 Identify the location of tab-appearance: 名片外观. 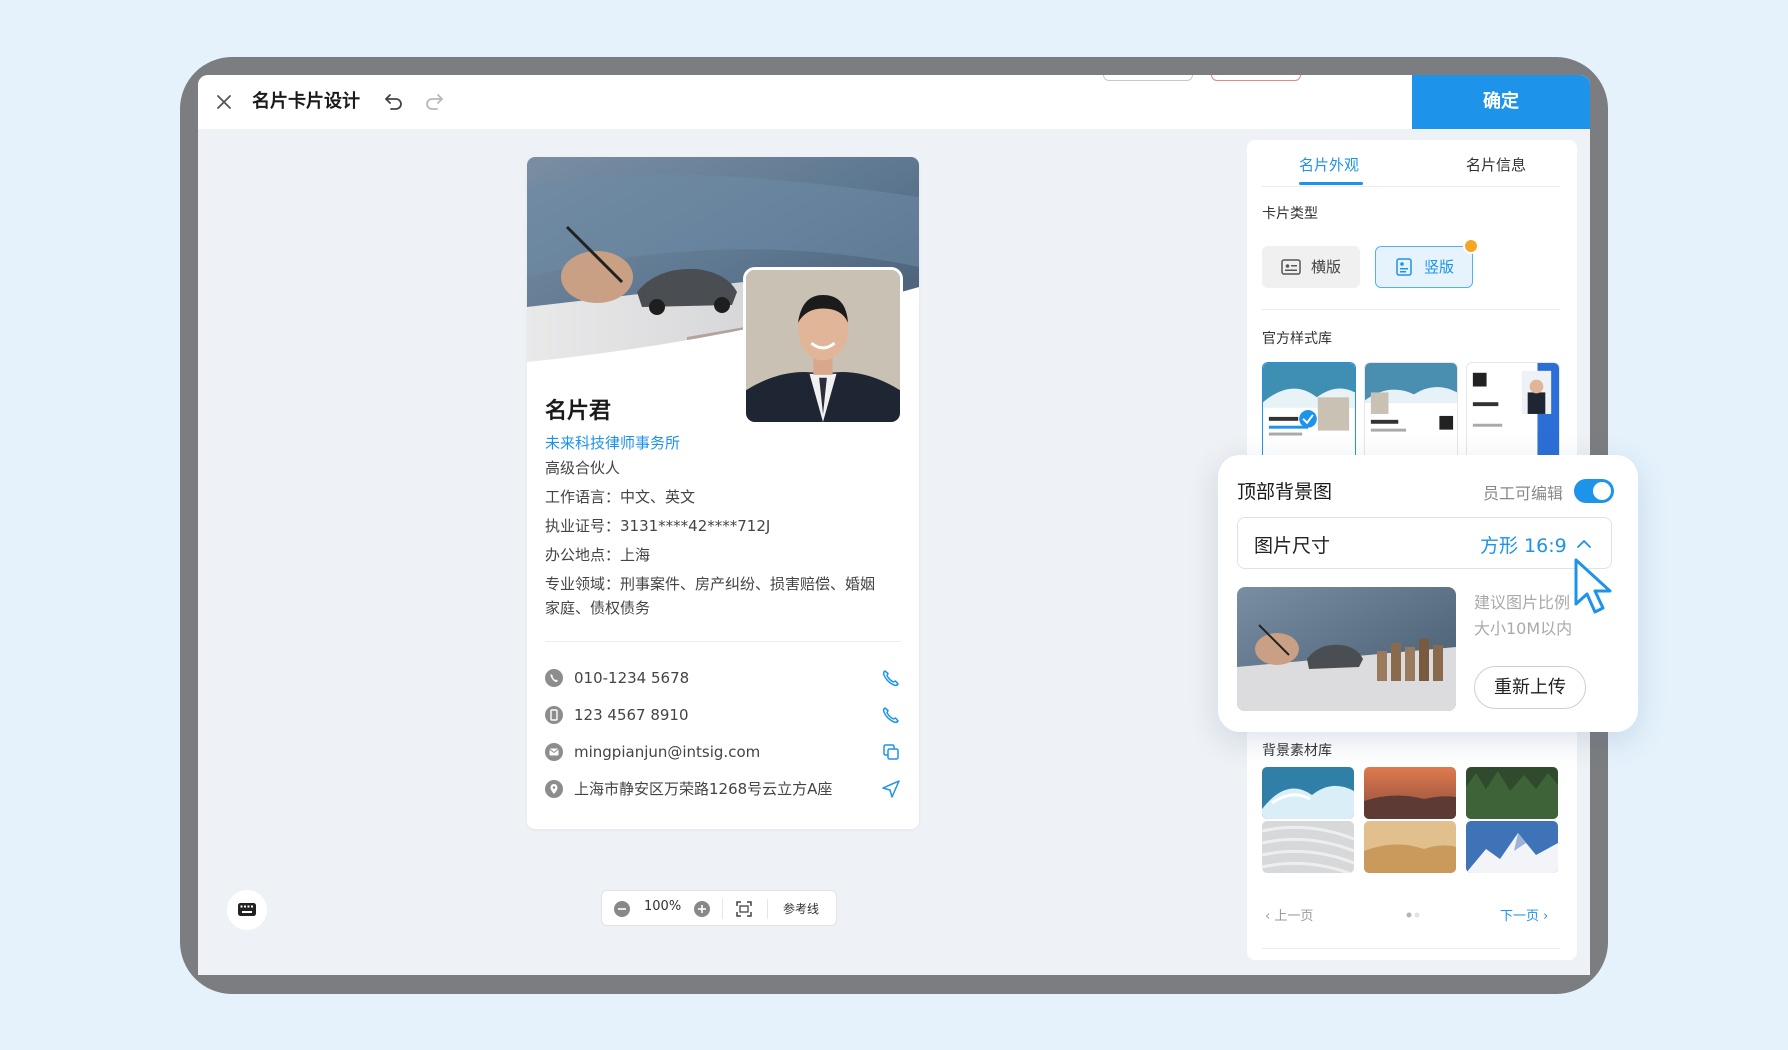
(1329, 164).